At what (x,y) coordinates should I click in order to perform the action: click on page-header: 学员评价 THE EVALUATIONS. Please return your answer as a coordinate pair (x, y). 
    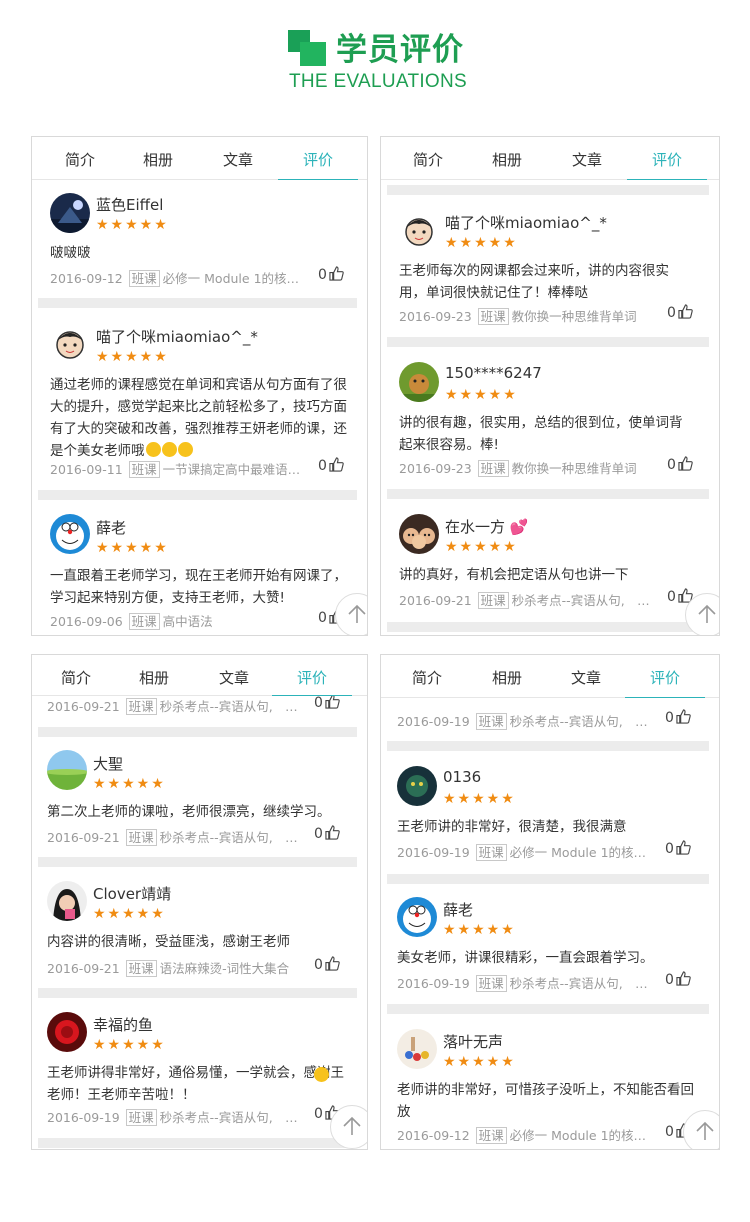
    Looking at the image, I should click on (375, 55).